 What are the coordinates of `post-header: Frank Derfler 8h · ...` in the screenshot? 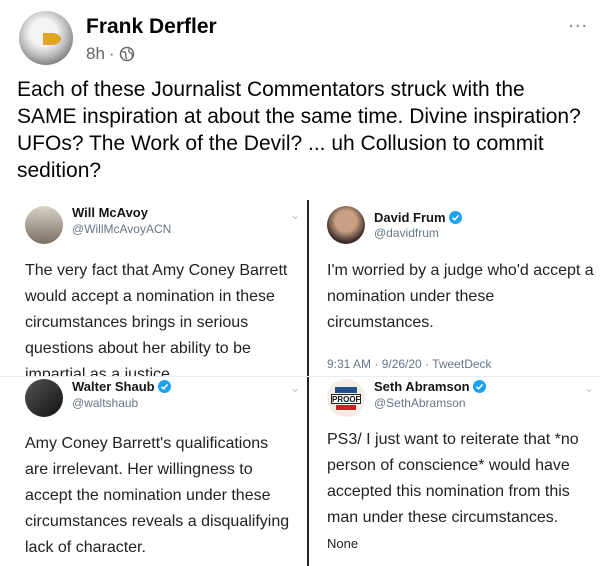 It's located at (300, 36).